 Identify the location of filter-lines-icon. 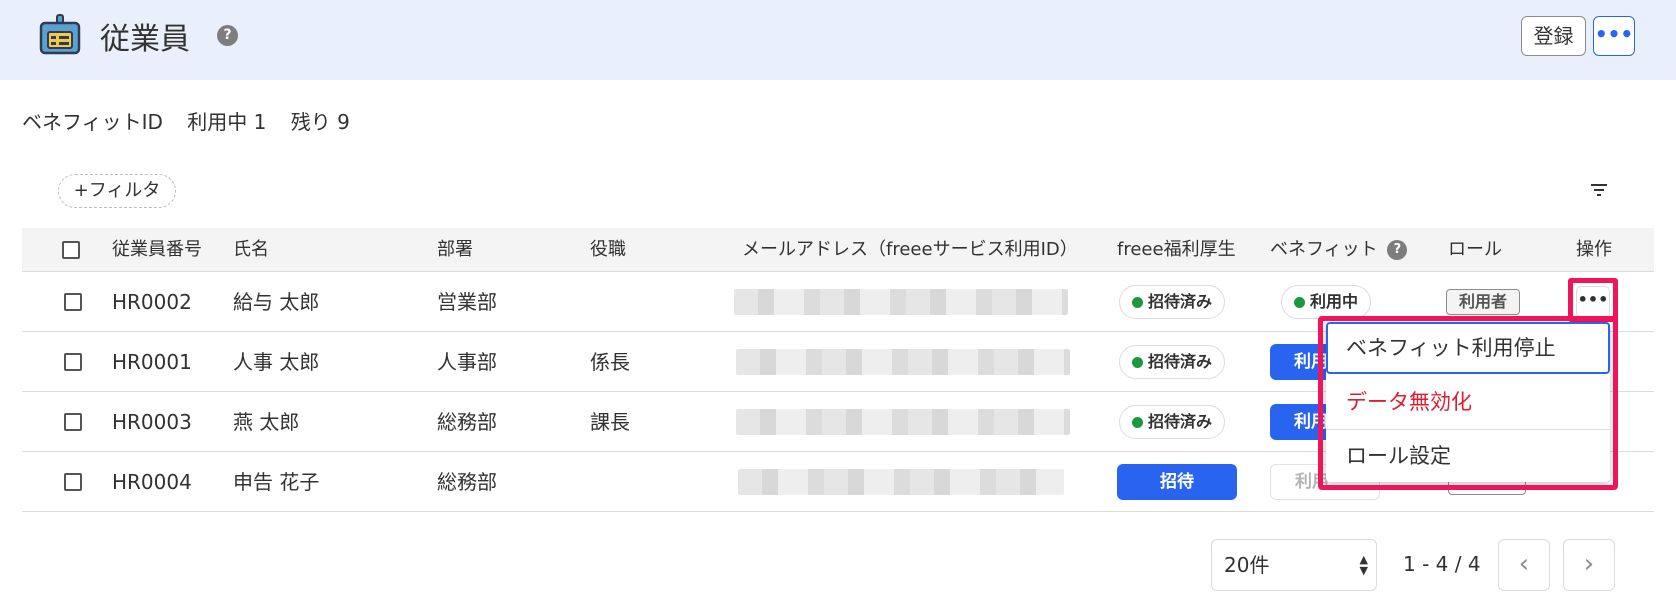
(1599, 190).